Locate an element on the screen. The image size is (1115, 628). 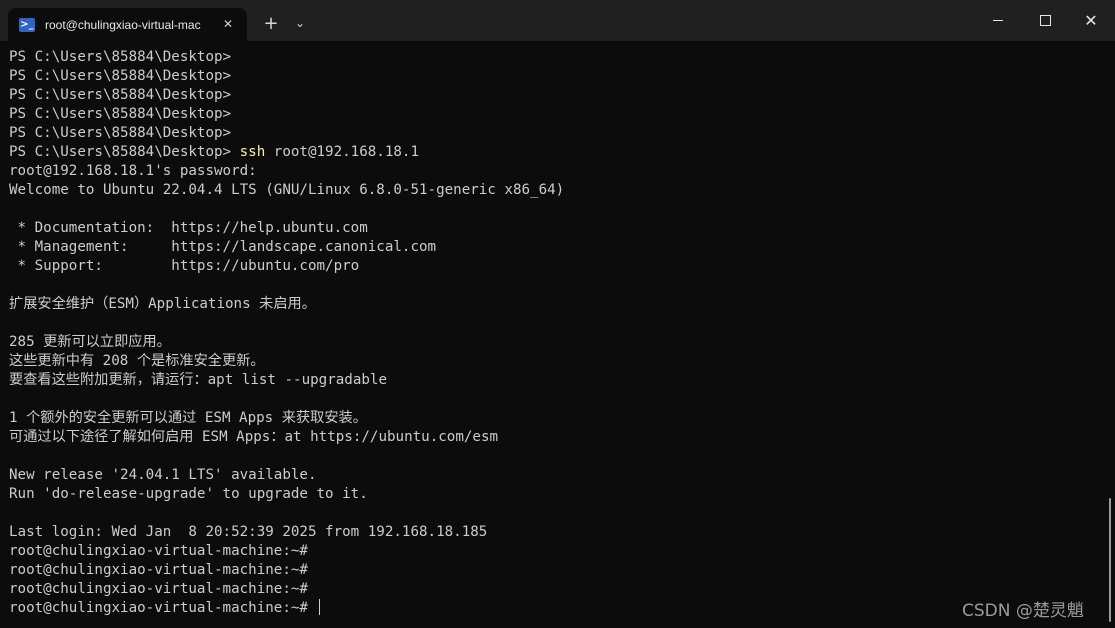
terminal-line: * Support: https://ubuntu.com/pro is located at coordinates (552, 266).